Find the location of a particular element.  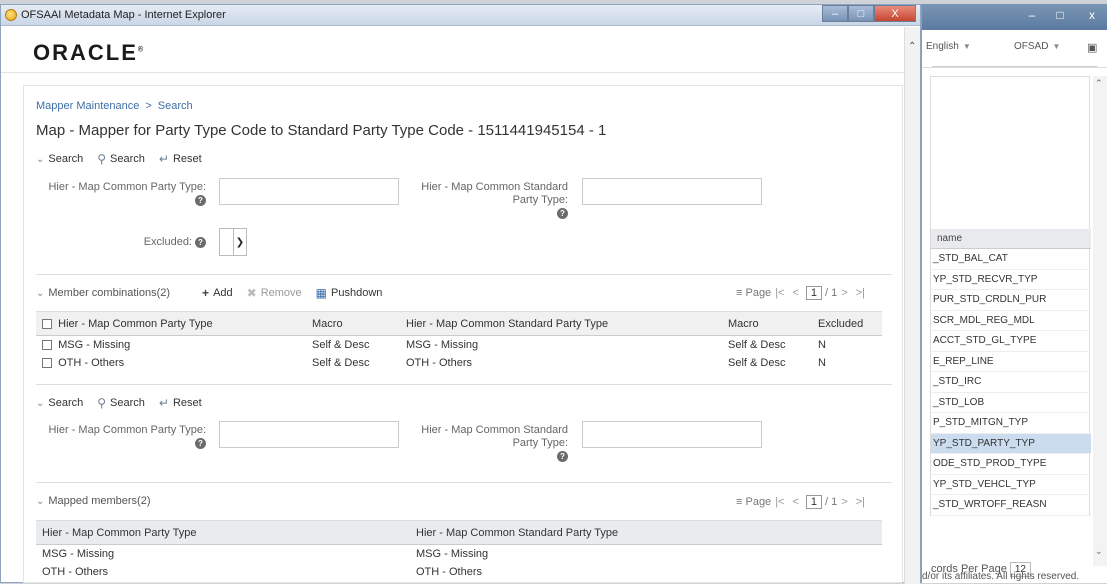

breadcrumb-root-link: Mapper Maintenance is located at coordinates (87, 106).